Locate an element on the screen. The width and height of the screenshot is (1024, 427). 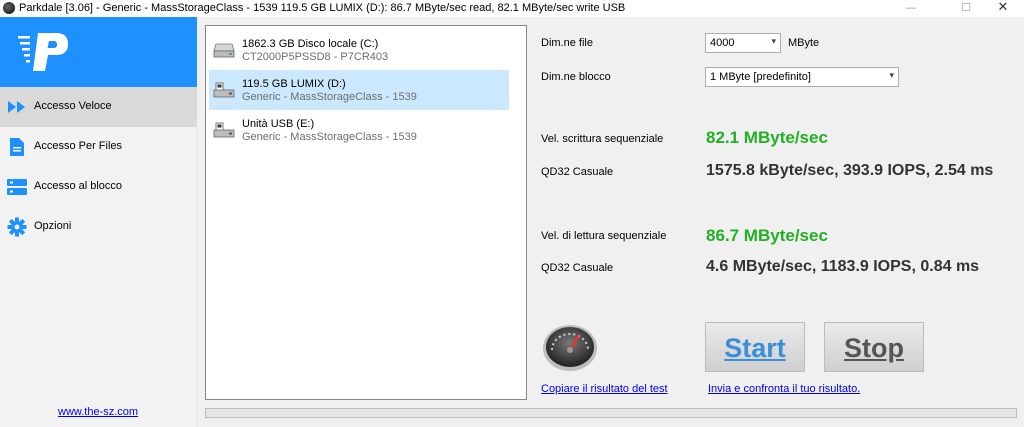
app-logo is located at coordinates (98, 52).